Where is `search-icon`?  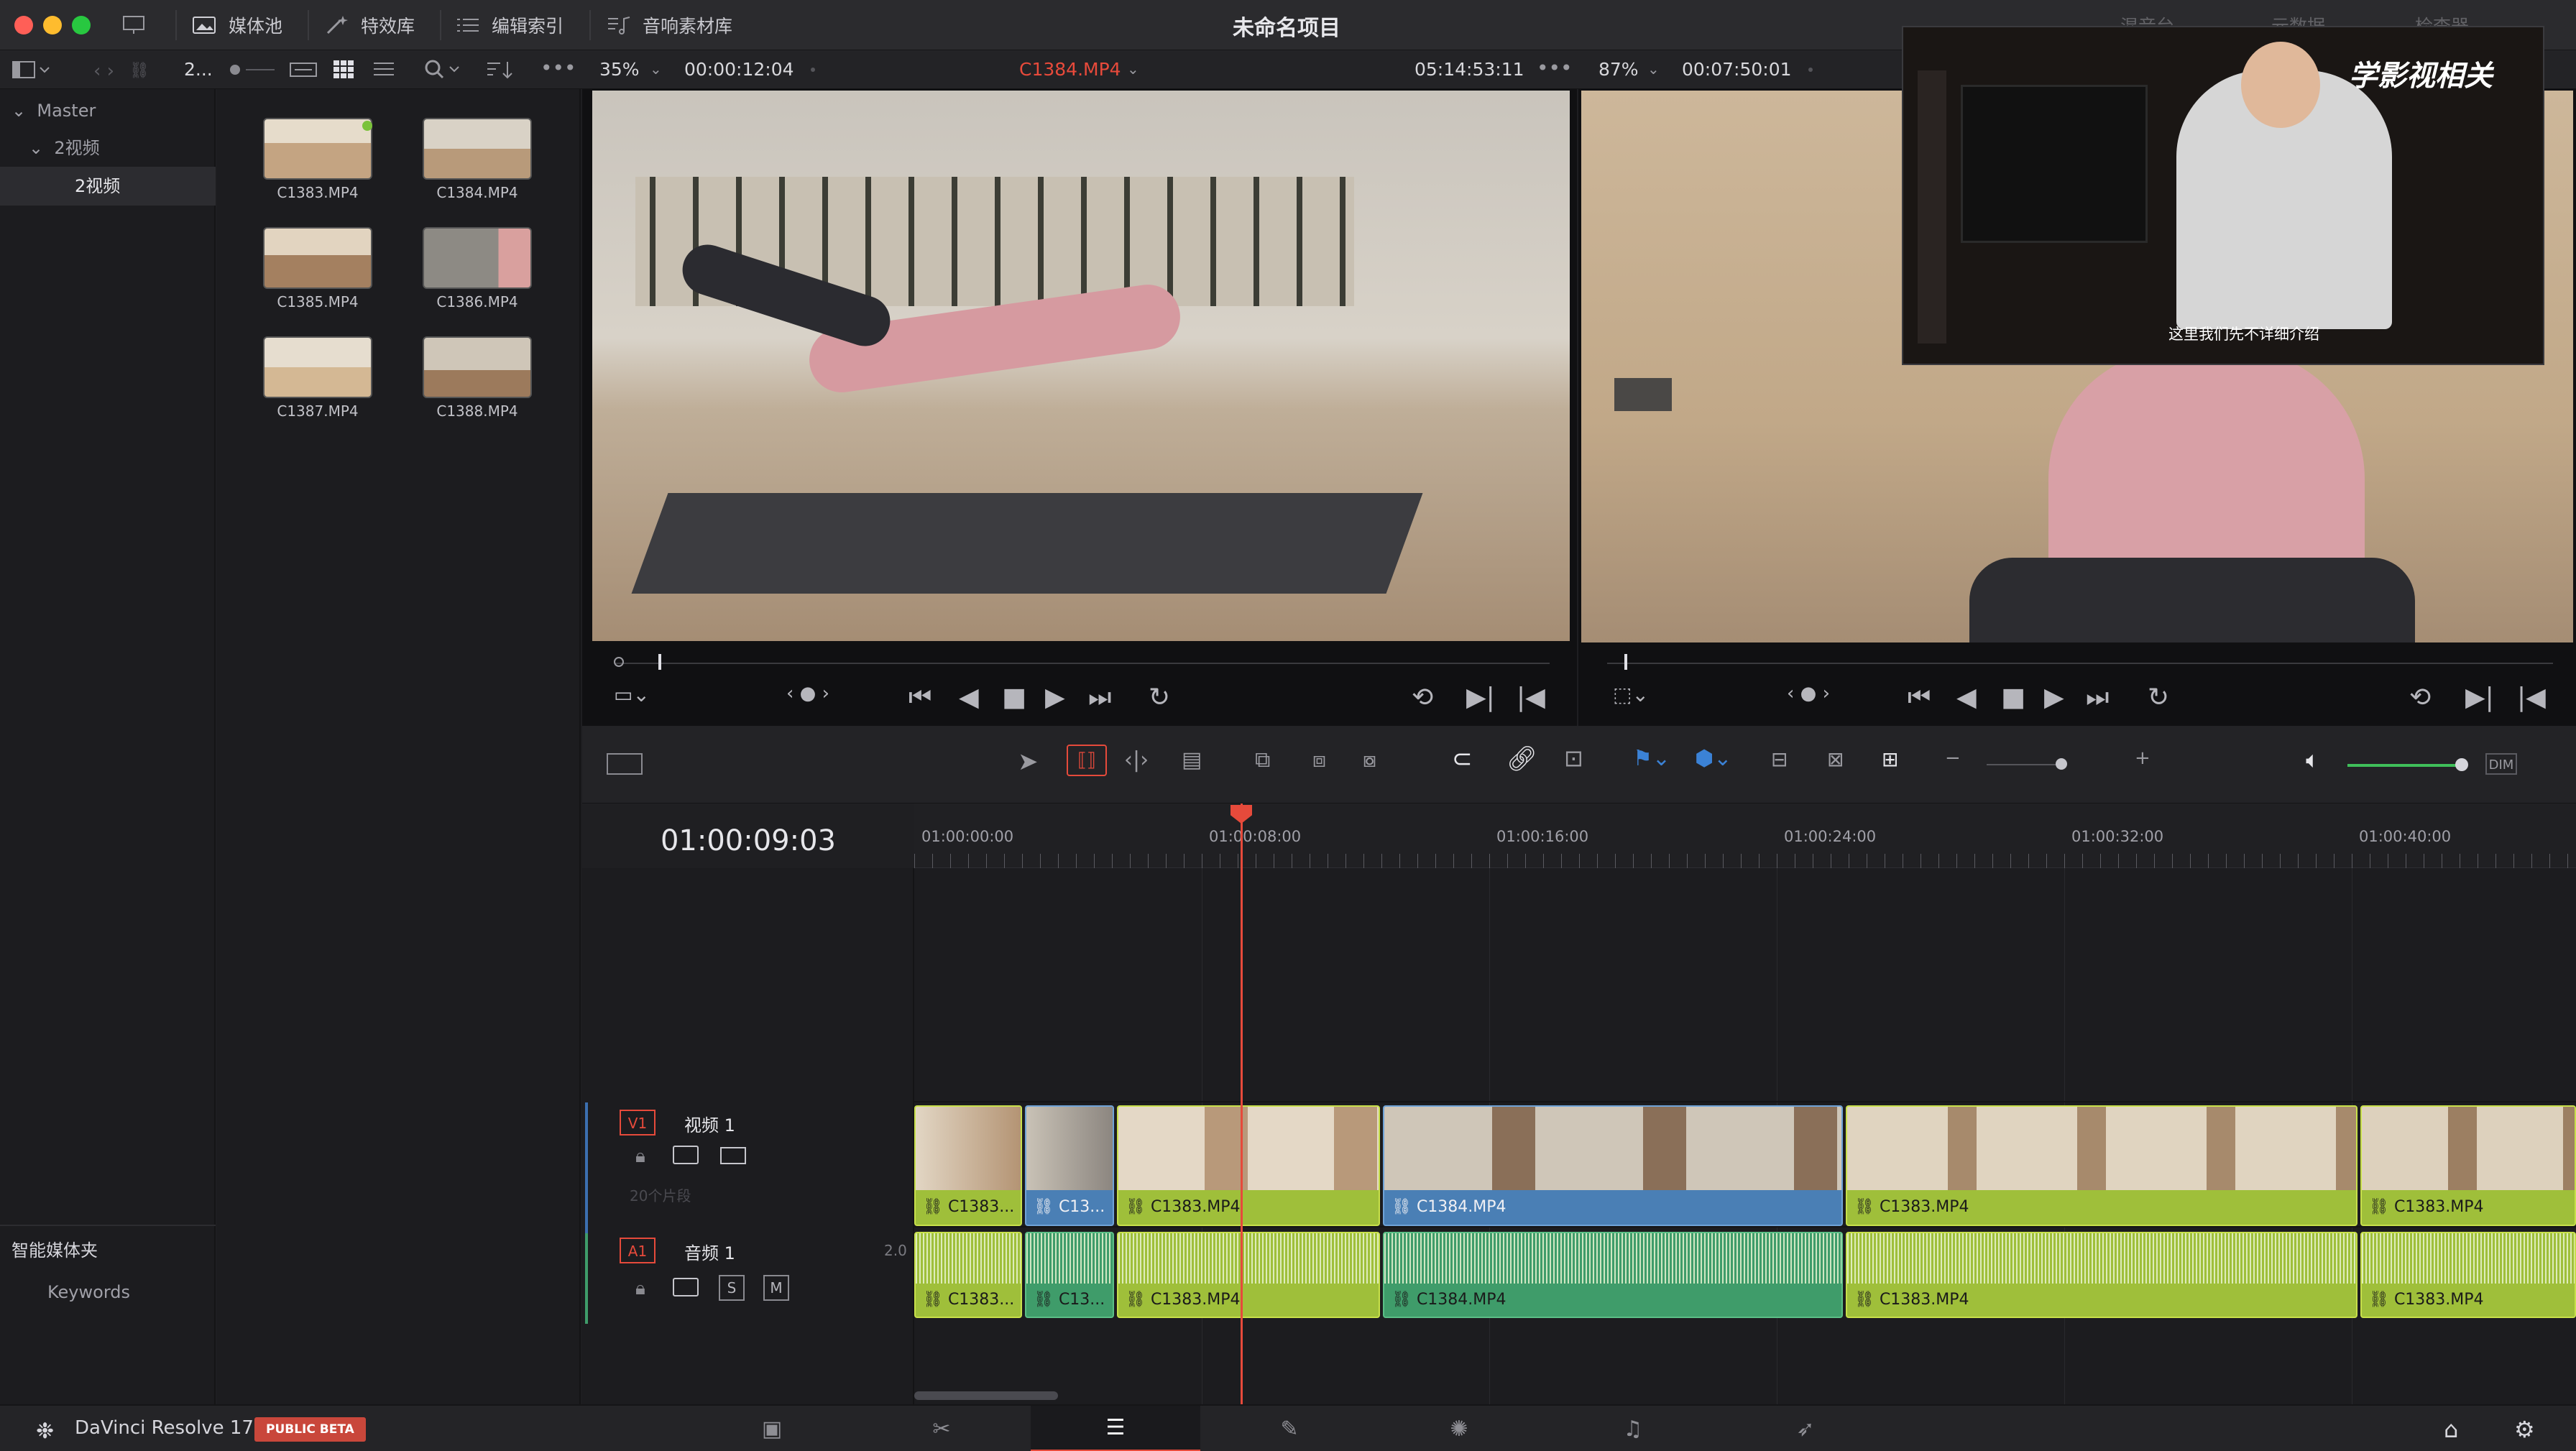
search-icon is located at coordinates (444, 69).